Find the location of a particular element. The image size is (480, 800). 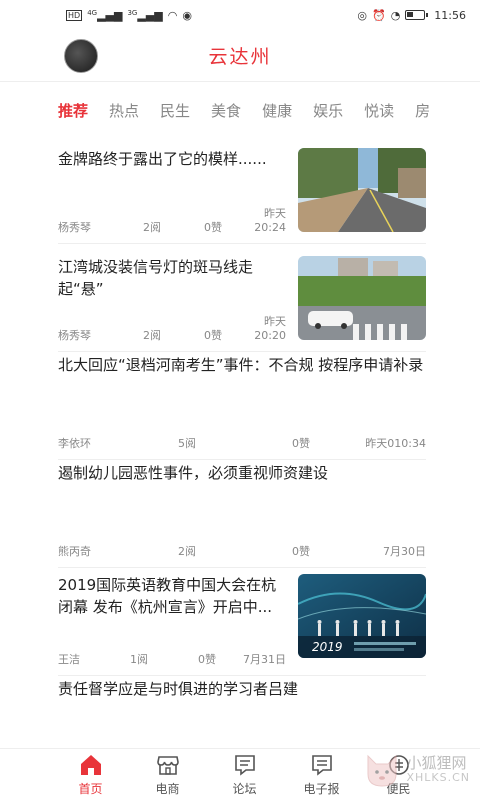

item-time: 昨天 20:24 is located at coordinates (270, 220).